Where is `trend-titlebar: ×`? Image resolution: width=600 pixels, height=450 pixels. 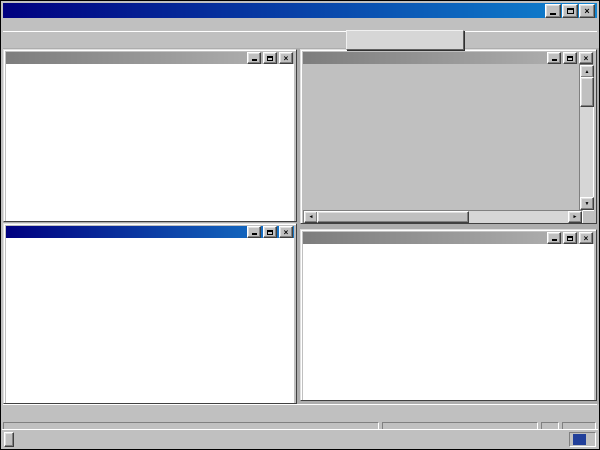 trend-titlebar: × is located at coordinates (150, 58).